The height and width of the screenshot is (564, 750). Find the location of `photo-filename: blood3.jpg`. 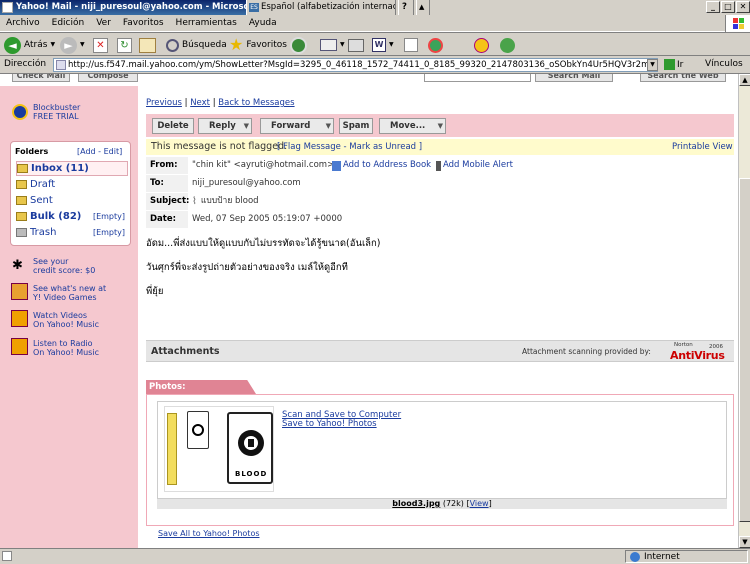

photo-filename: blood3.jpg is located at coordinates (416, 503).